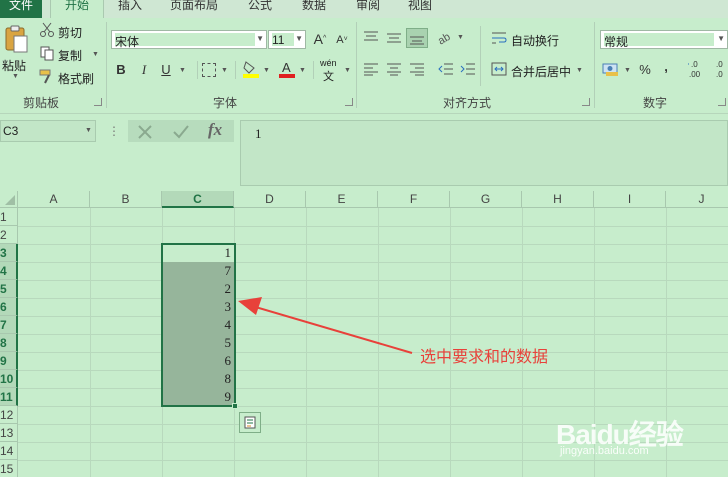 This screenshot has width=728, height=477. Describe the element at coordinates (579, 70) in the screenshot. I see `merge-dropdown-icon: ▼` at that location.